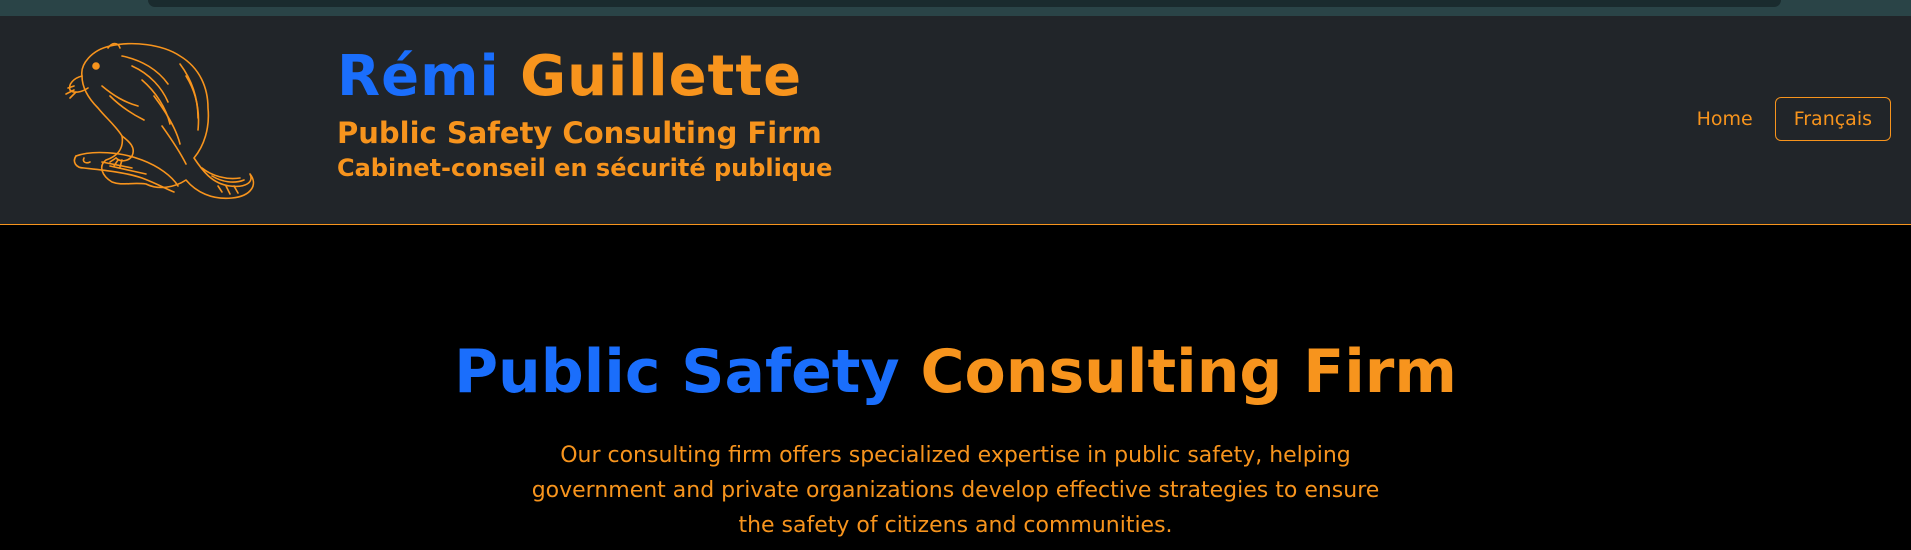  What do you see at coordinates (162, 120) in the screenshot?
I see `beaver-icon` at bounding box center [162, 120].